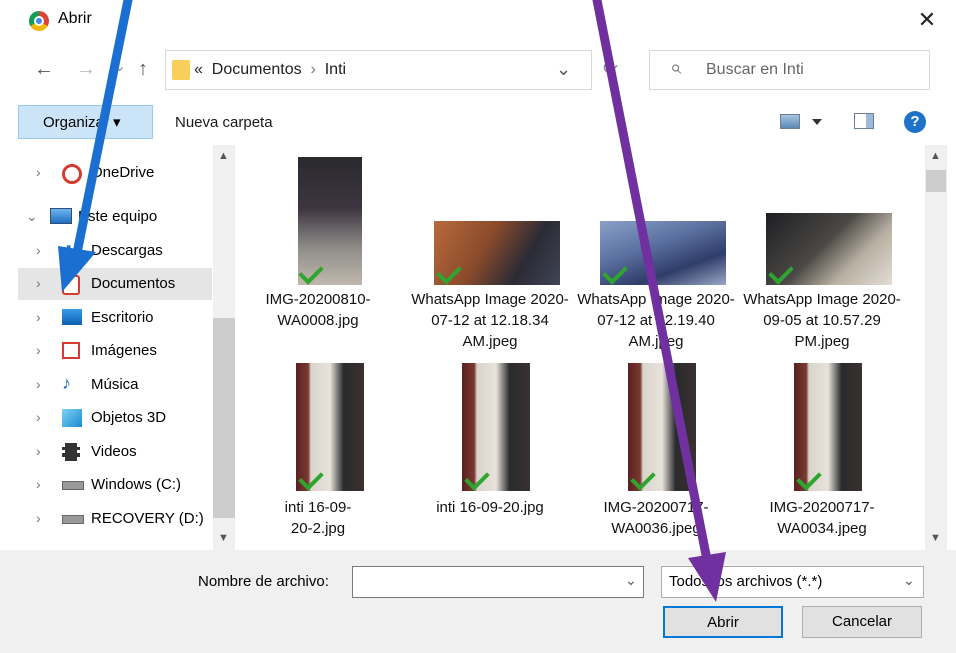 This screenshot has width=956, height=653. Describe the element at coordinates (659, 301) in the screenshot. I see `purple-annotation-arrow` at that location.